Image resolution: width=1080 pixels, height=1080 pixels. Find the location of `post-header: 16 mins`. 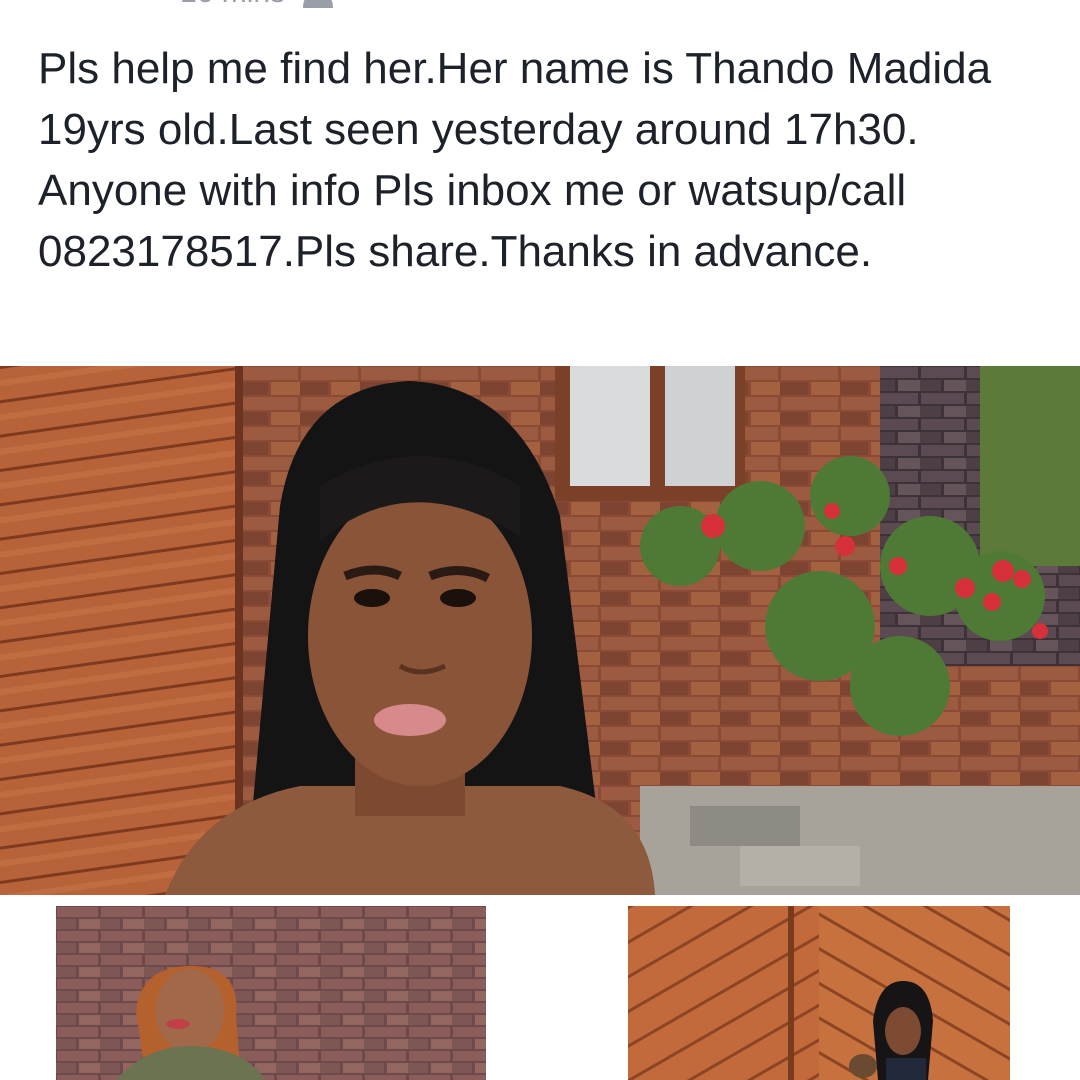

post-header: 16 mins is located at coordinates (257, 5).